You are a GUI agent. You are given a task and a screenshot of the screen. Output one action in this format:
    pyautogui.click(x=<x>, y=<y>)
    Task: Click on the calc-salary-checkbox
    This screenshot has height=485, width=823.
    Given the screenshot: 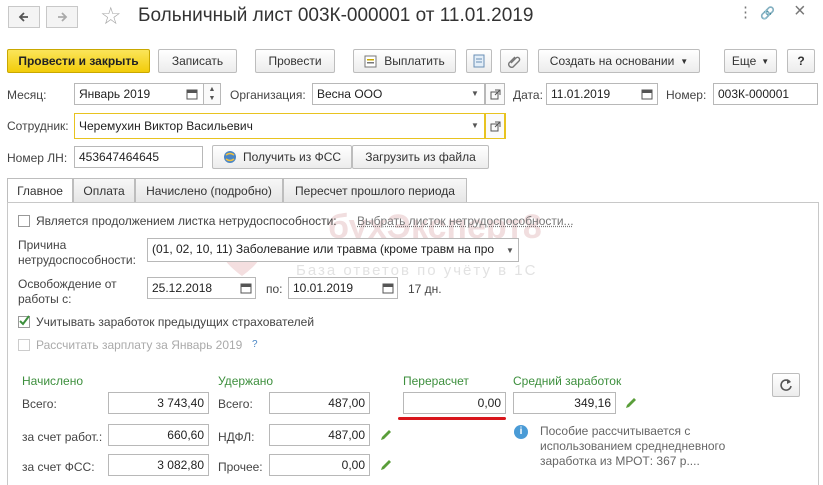 What is the action you would take?
    pyautogui.click(x=24, y=345)
    